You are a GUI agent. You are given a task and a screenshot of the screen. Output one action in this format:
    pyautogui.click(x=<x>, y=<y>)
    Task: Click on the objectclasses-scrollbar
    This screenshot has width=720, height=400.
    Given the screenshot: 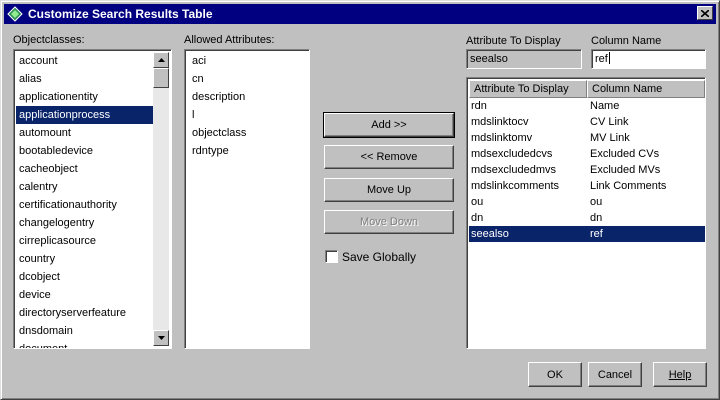 What is the action you would take?
    pyautogui.click(x=161, y=199)
    